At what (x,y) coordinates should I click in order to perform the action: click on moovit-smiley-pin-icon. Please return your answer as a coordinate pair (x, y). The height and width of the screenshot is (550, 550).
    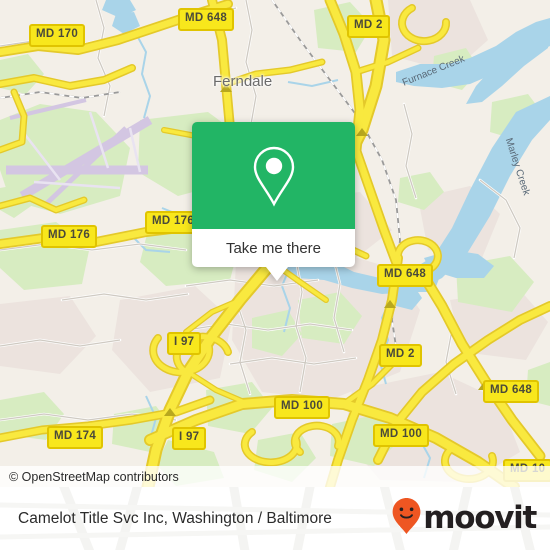
    Looking at the image, I should click on (406, 518).